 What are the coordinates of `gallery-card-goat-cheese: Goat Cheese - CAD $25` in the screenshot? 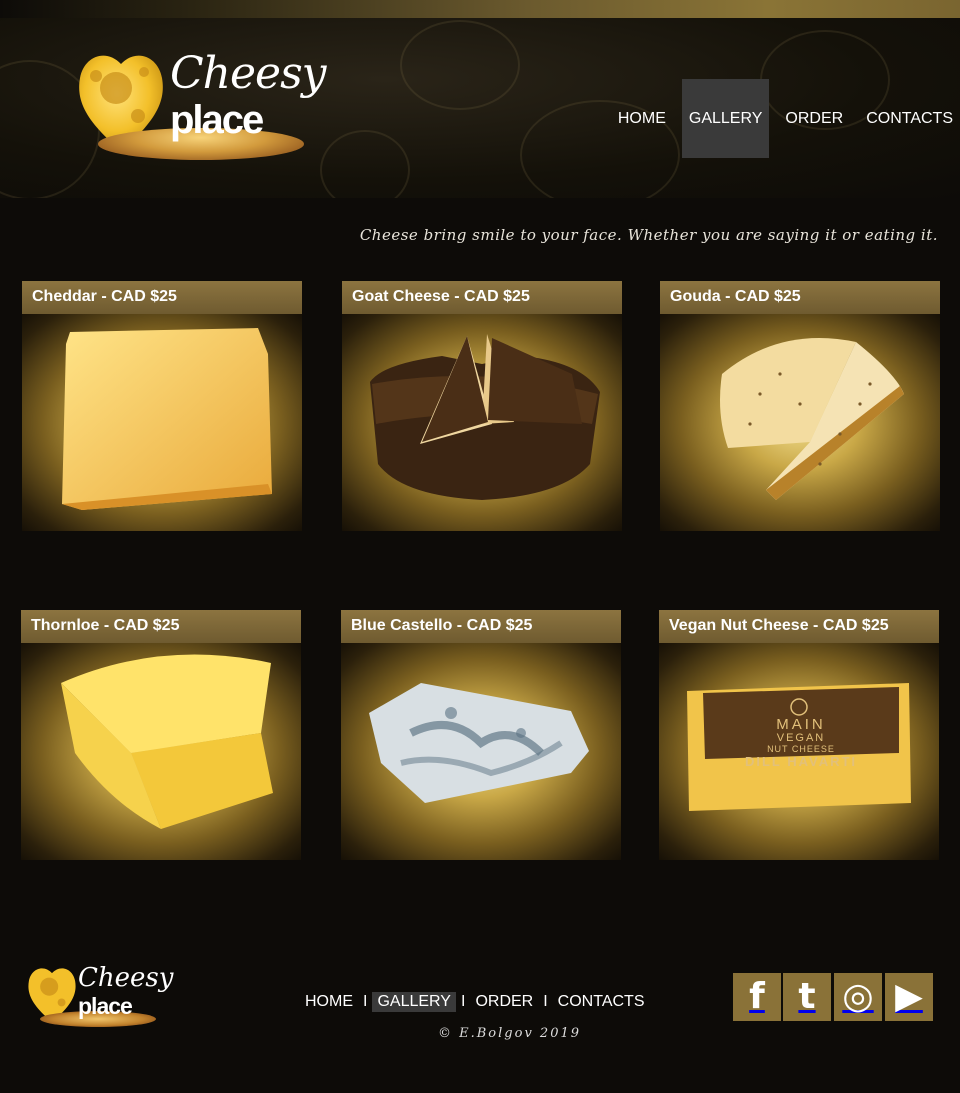 It's located at (482, 406).